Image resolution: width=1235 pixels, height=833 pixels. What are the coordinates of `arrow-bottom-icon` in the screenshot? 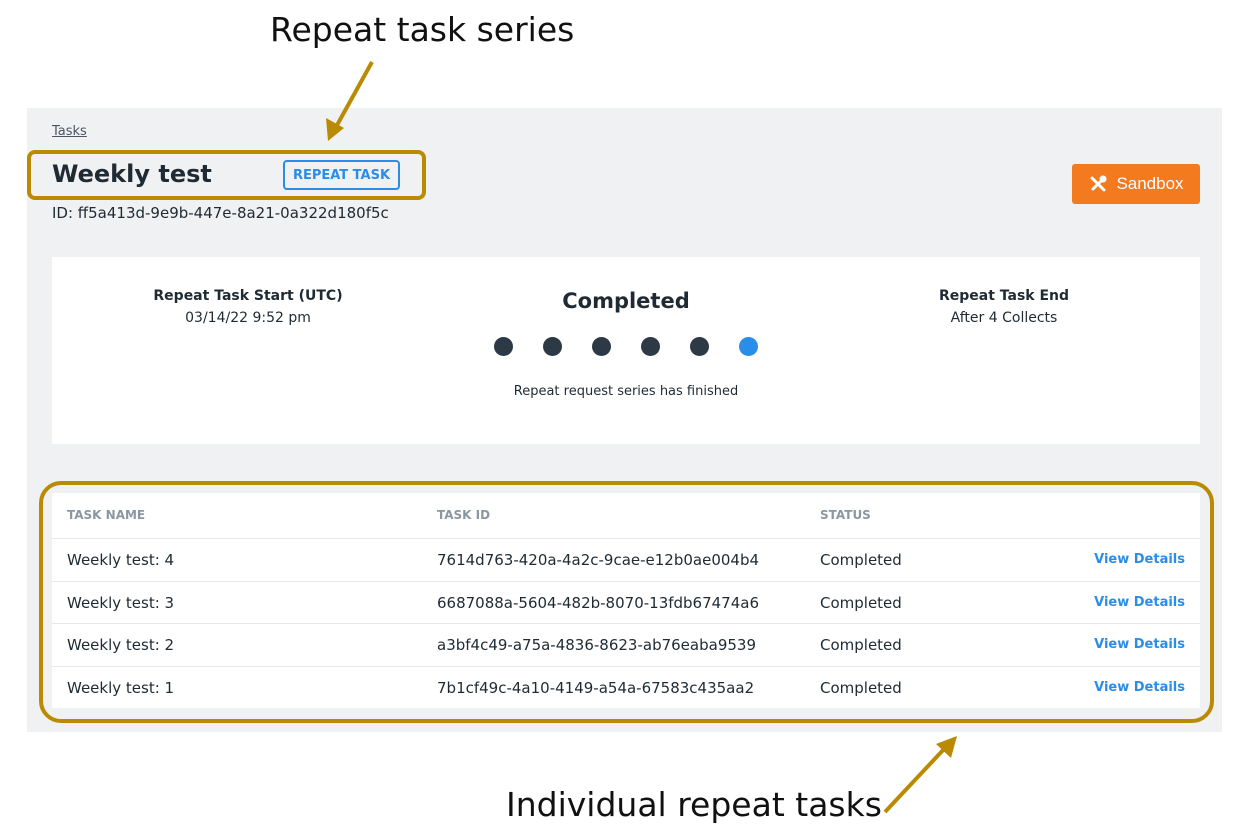 It's located at (915, 780).